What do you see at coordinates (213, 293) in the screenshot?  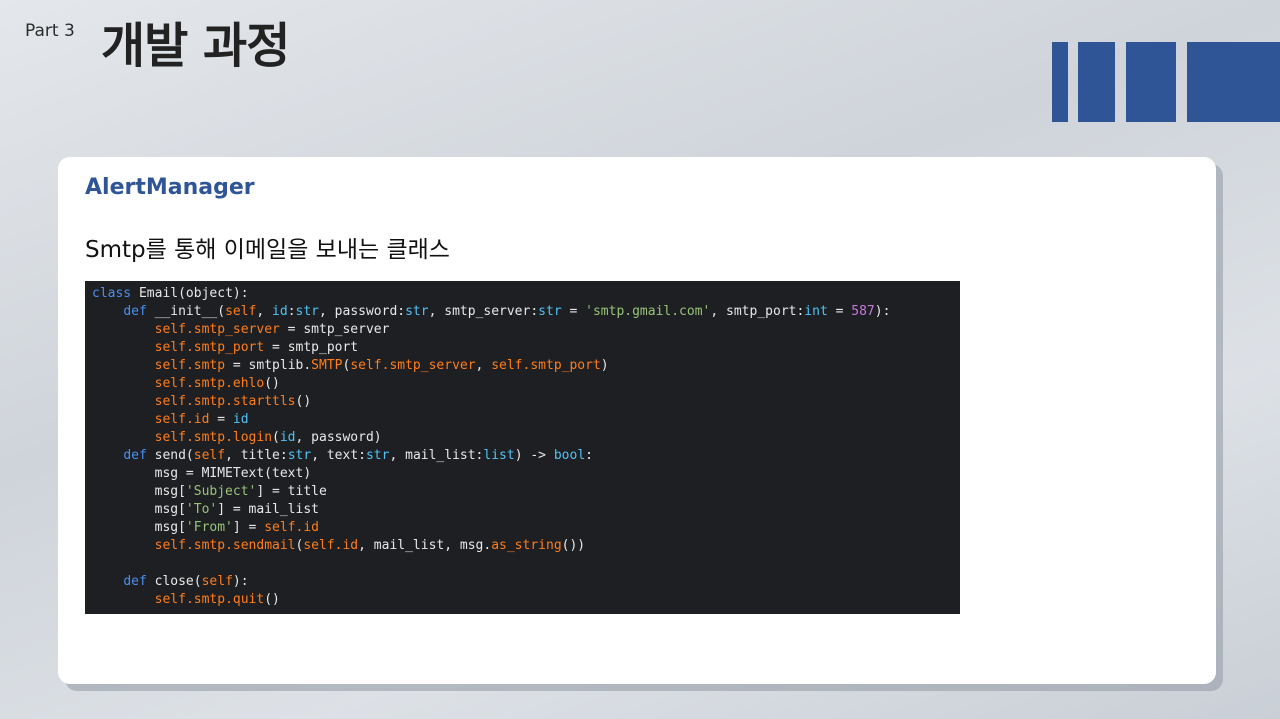 I see `code-token: (object):` at bounding box center [213, 293].